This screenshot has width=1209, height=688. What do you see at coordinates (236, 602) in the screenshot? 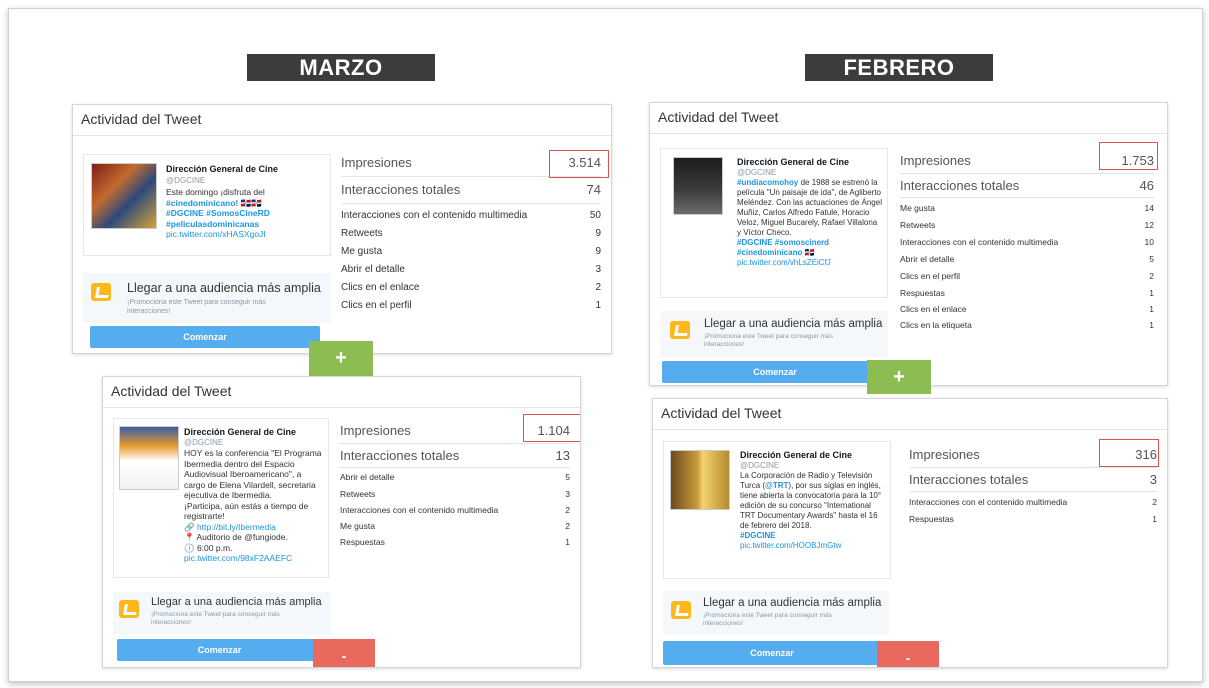
I see `promote-title: Llegar a una audiencia más amplia` at bounding box center [236, 602].